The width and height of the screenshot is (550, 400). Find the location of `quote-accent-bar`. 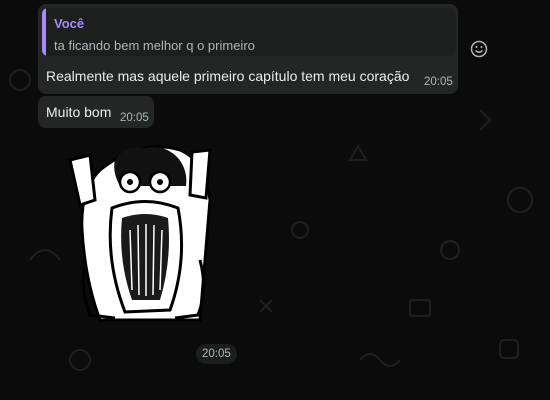

quote-accent-bar is located at coordinates (44, 32).